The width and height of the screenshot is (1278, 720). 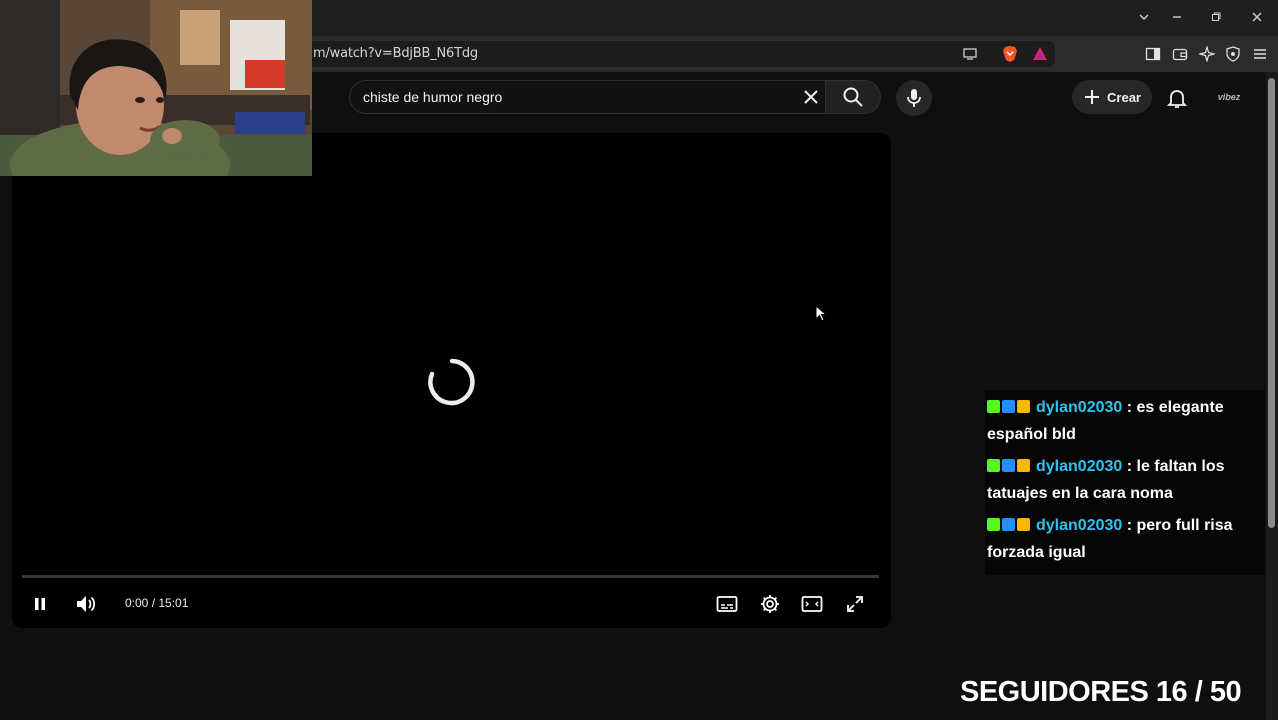 I want to click on fullscreen-button, so click(x=855, y=604).